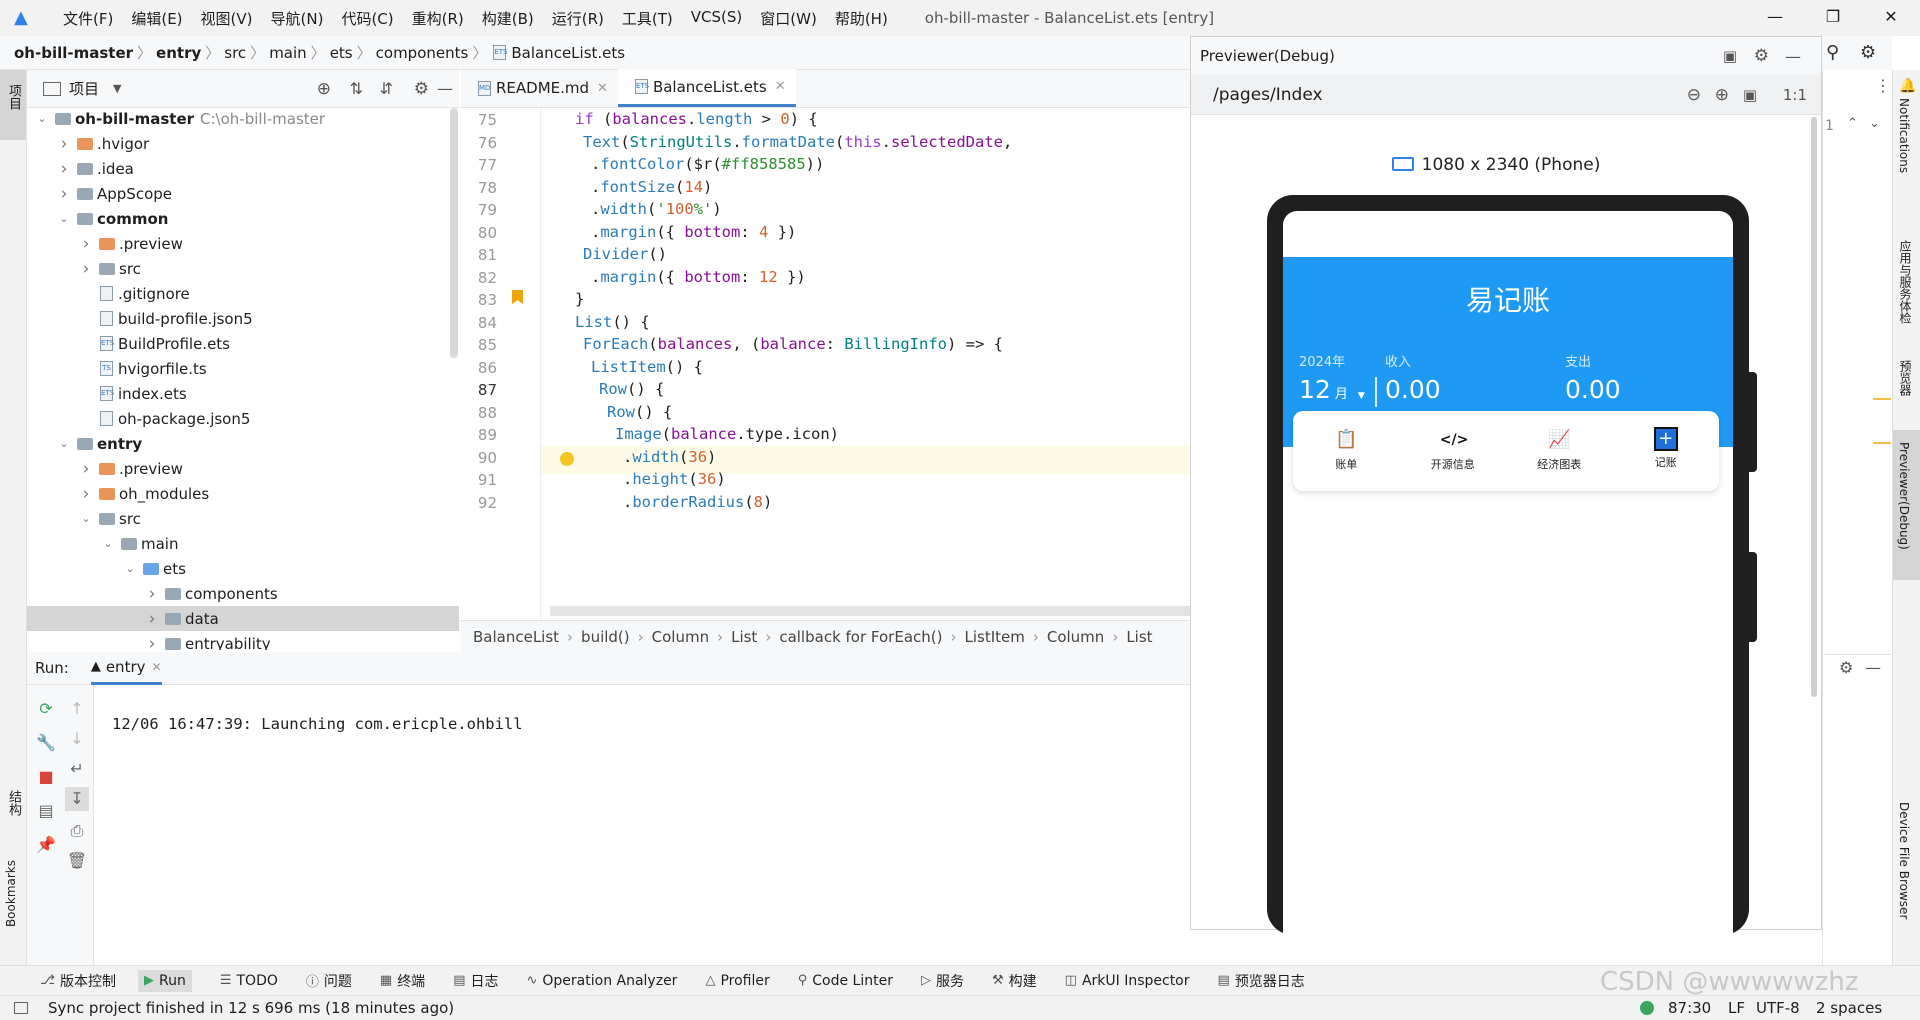 Image resolution: width=1920 pixels, height=1020 pixels. What do you see at coordinates (77, 831) in the screenshot?
I see `print-icon: ⎙` at bounding box center [77, 831].